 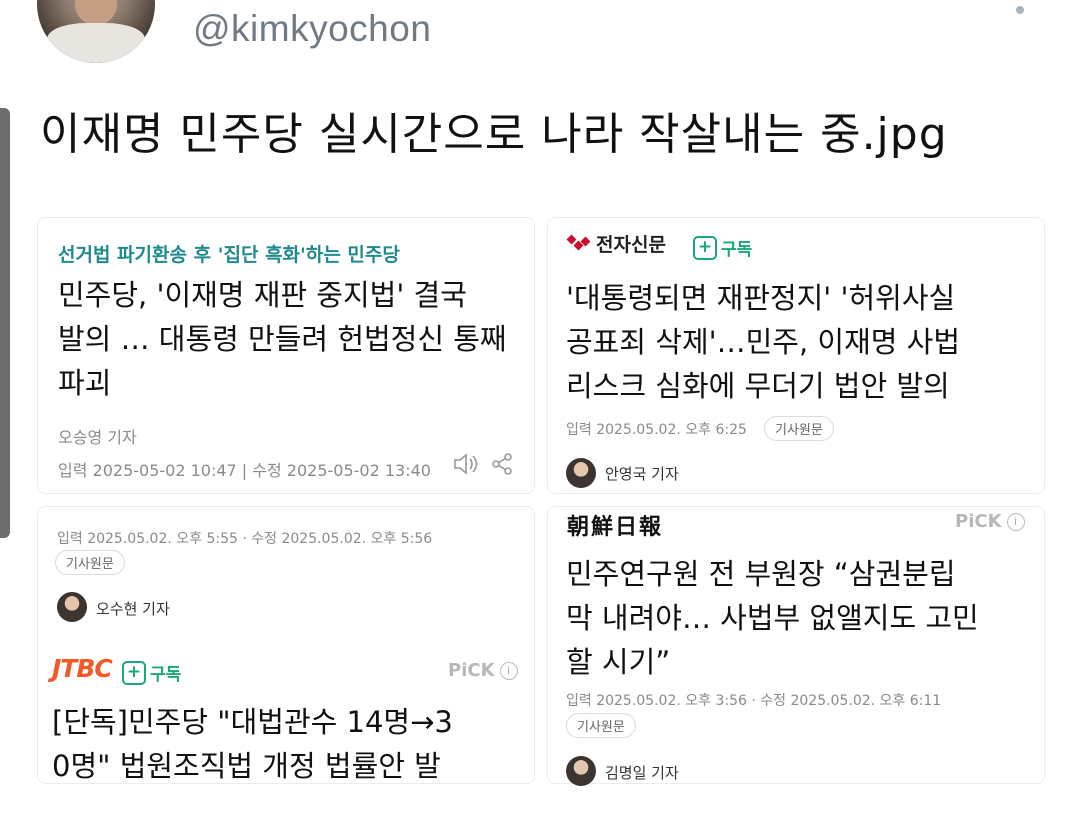 What do you see at coordinates (312, 29) in the screenshot?
I see `user-handle: @kimkyochon` at bounding box center [312, 29].